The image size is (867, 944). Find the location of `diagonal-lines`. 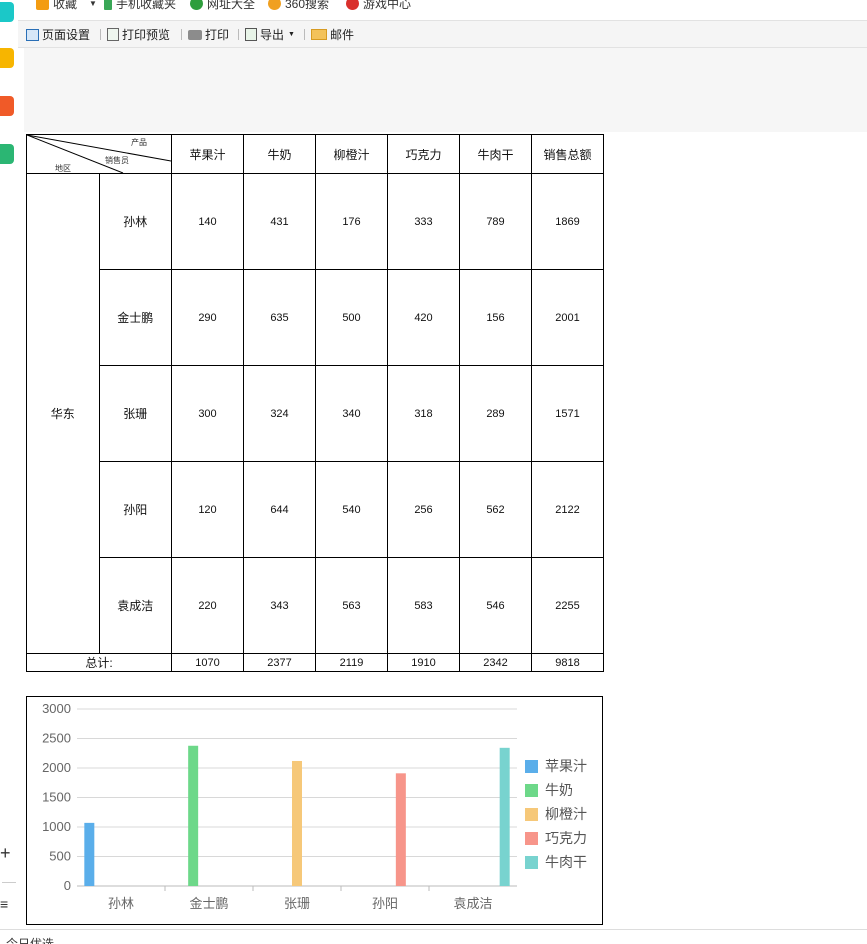

diagonal-lines is located at coordinates (99, 154).